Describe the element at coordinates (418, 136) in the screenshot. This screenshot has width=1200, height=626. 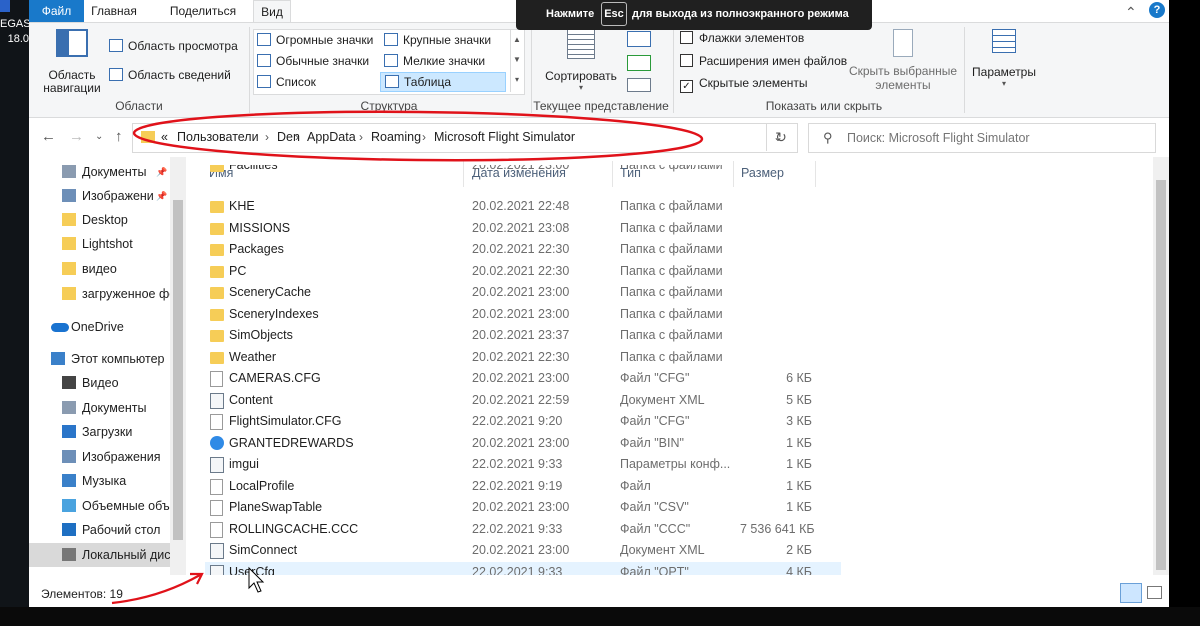
I see `address-highlight-ellipse` at that location.